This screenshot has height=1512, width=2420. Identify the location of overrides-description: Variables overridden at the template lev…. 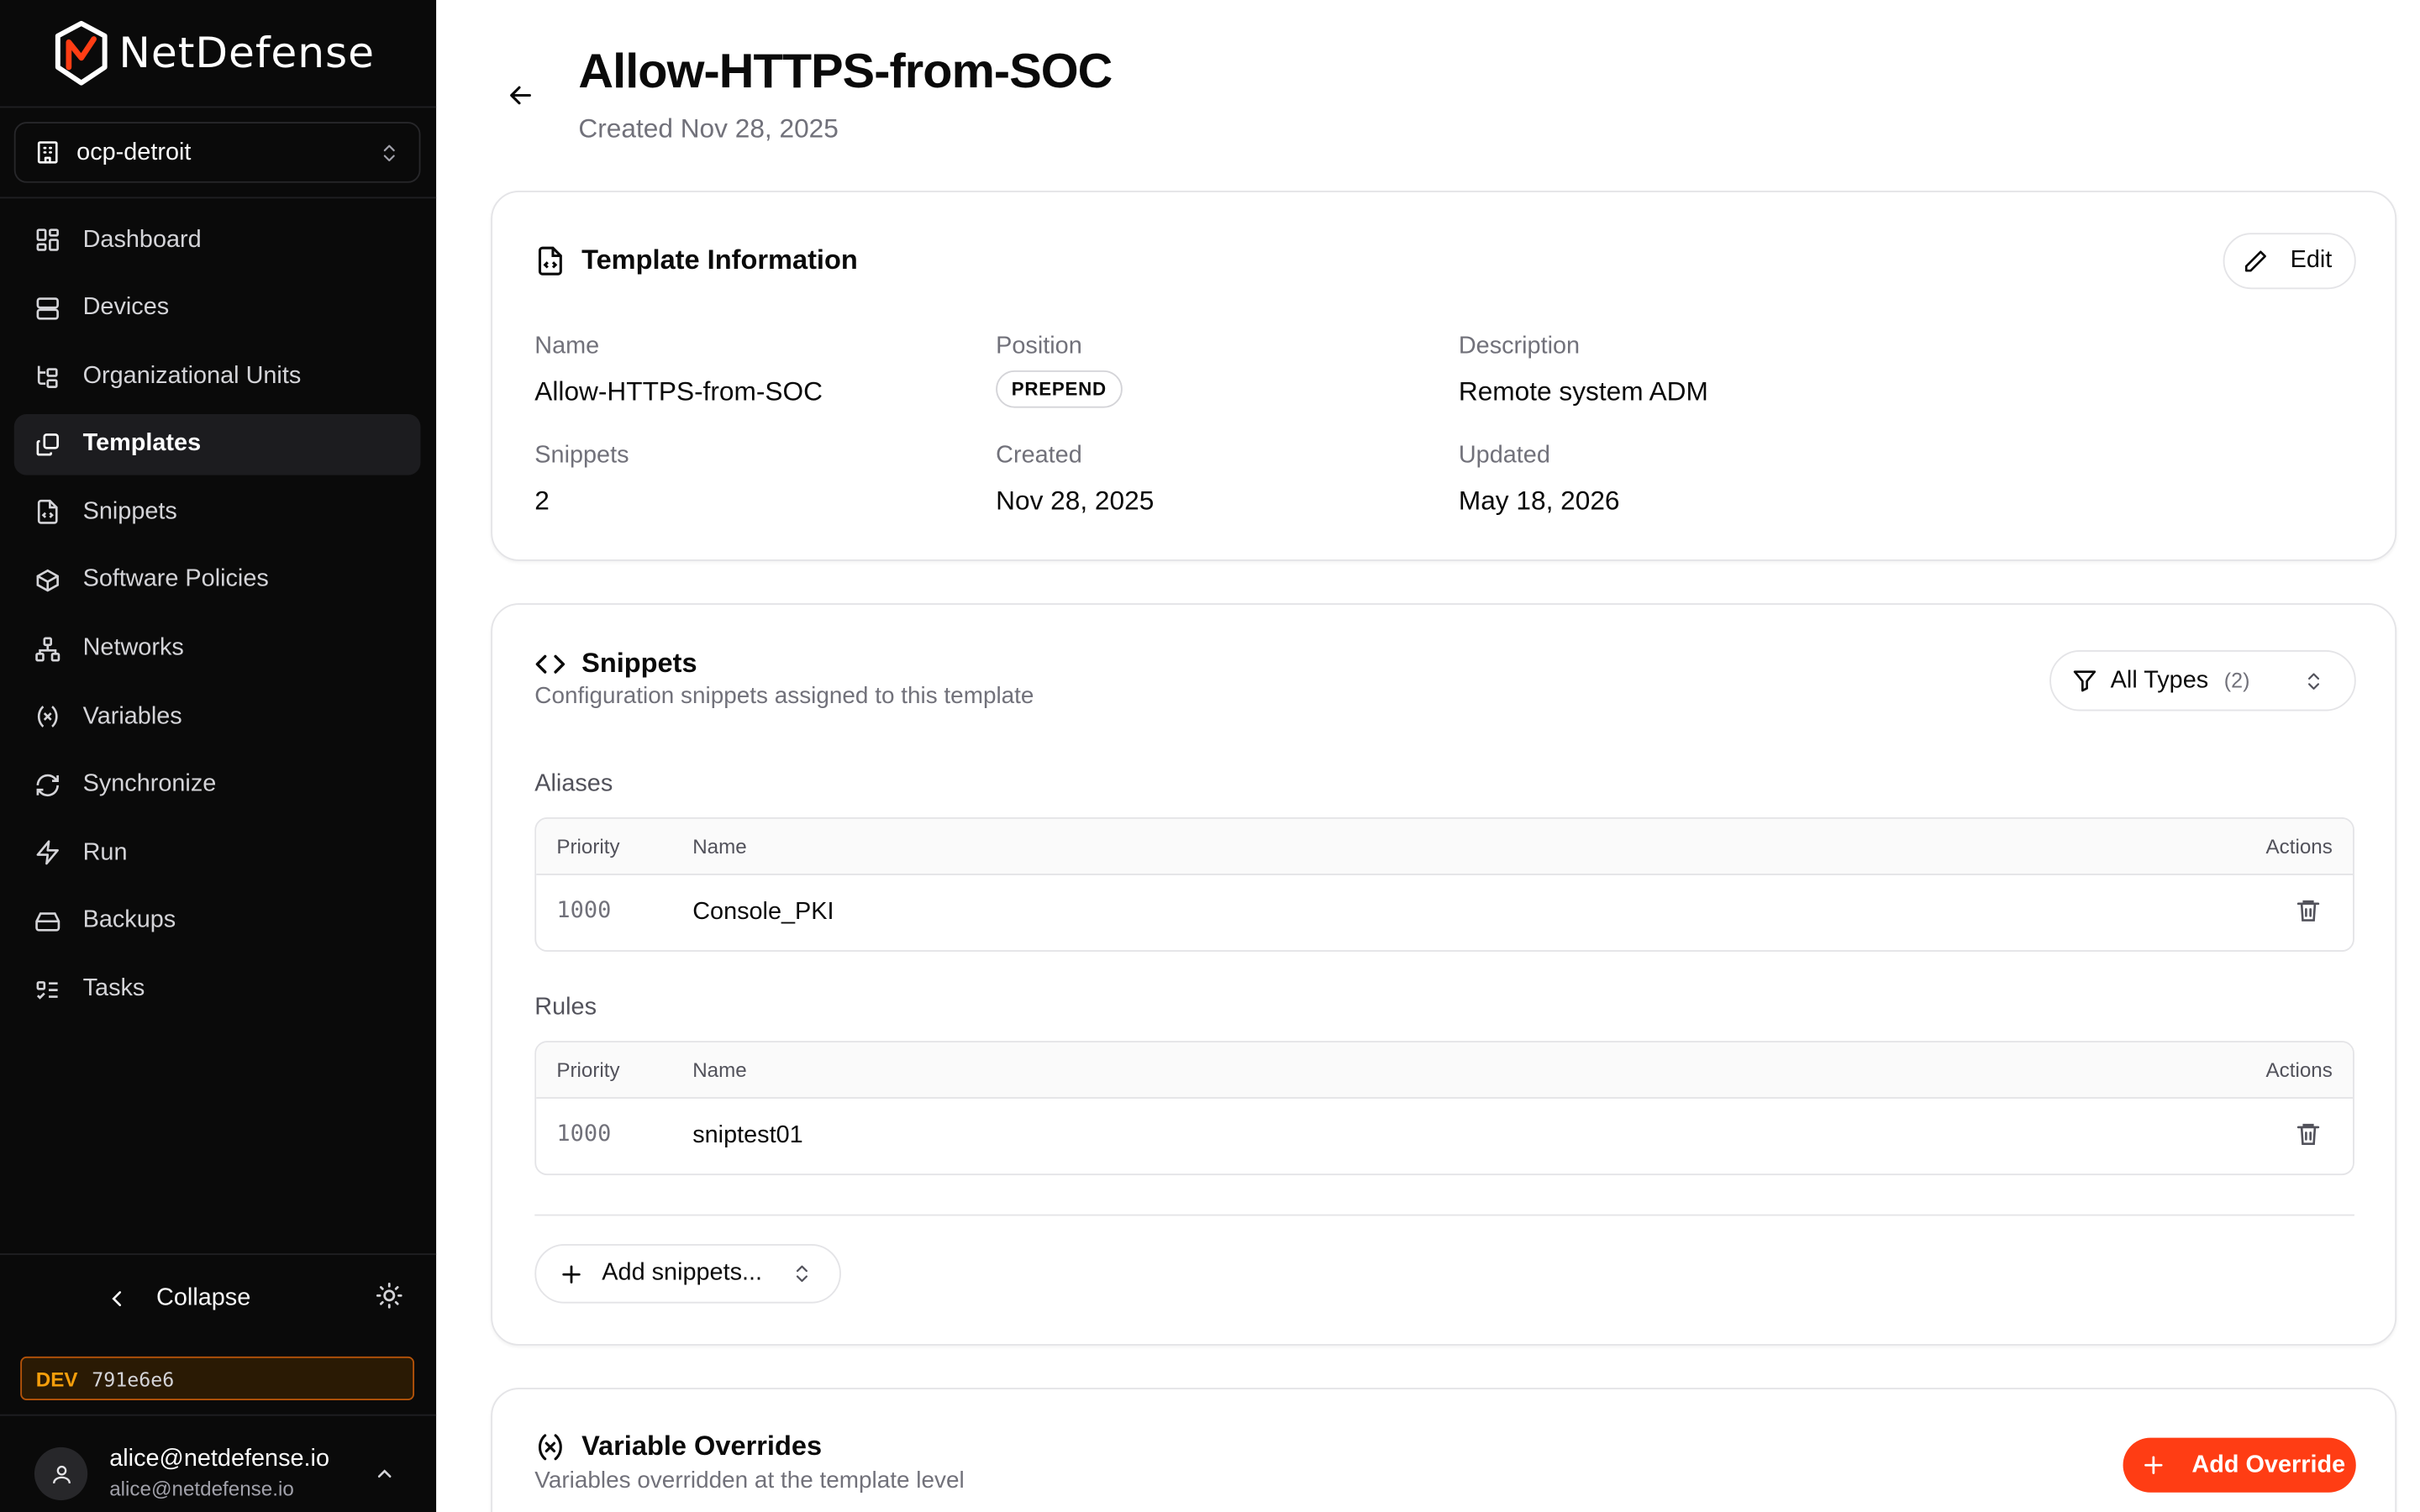
(749, 1480).